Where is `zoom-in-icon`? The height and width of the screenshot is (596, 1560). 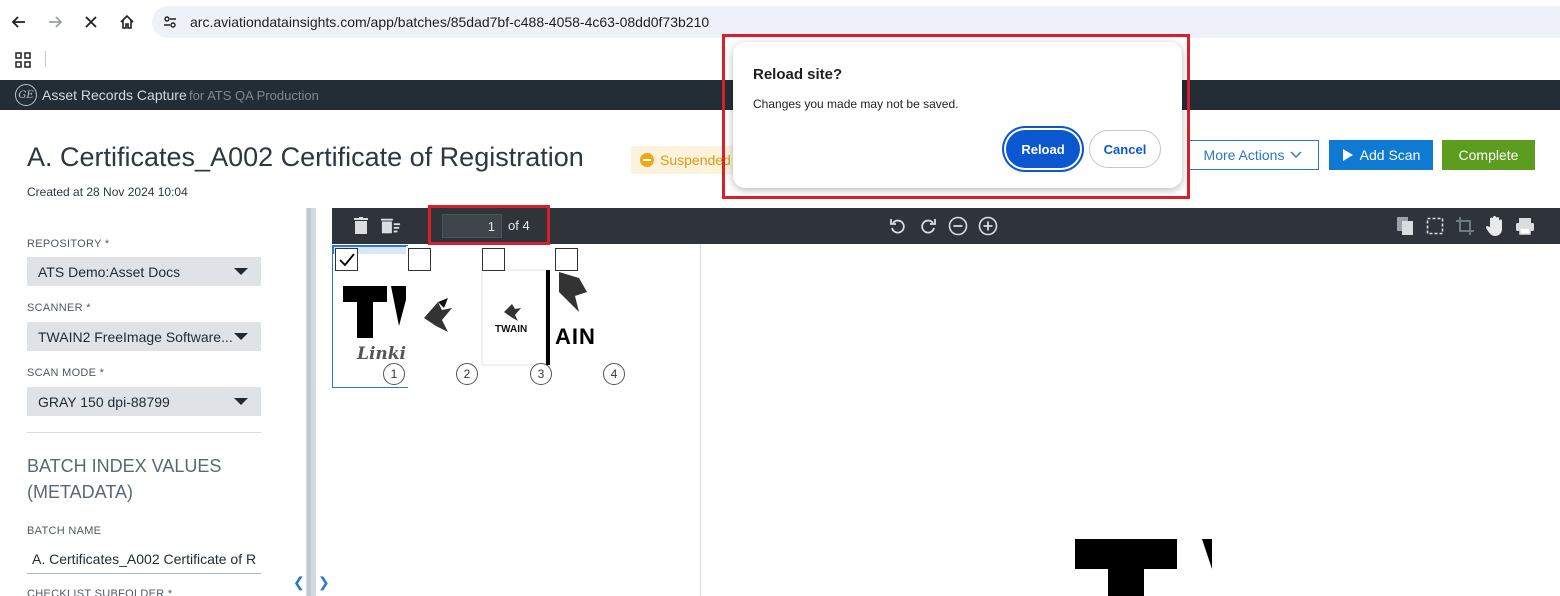
zoom-in-icon is located at coordinates (988, 226).